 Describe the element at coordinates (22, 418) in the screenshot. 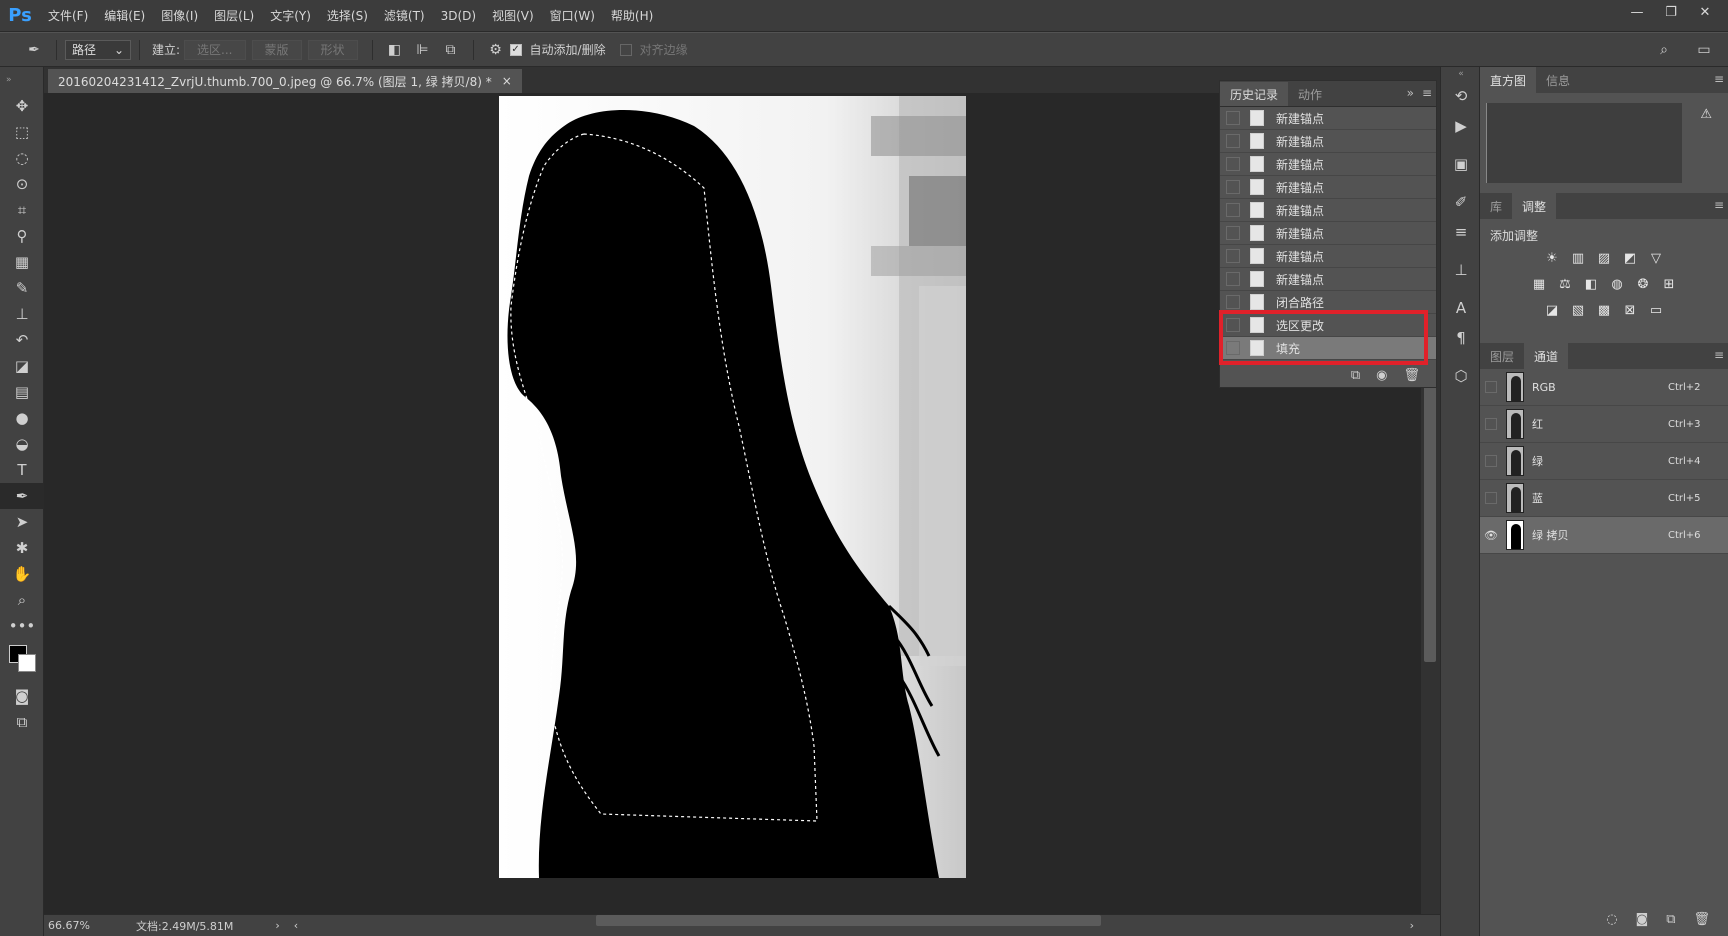

I see `blur-tool-icon: ●` at that location.